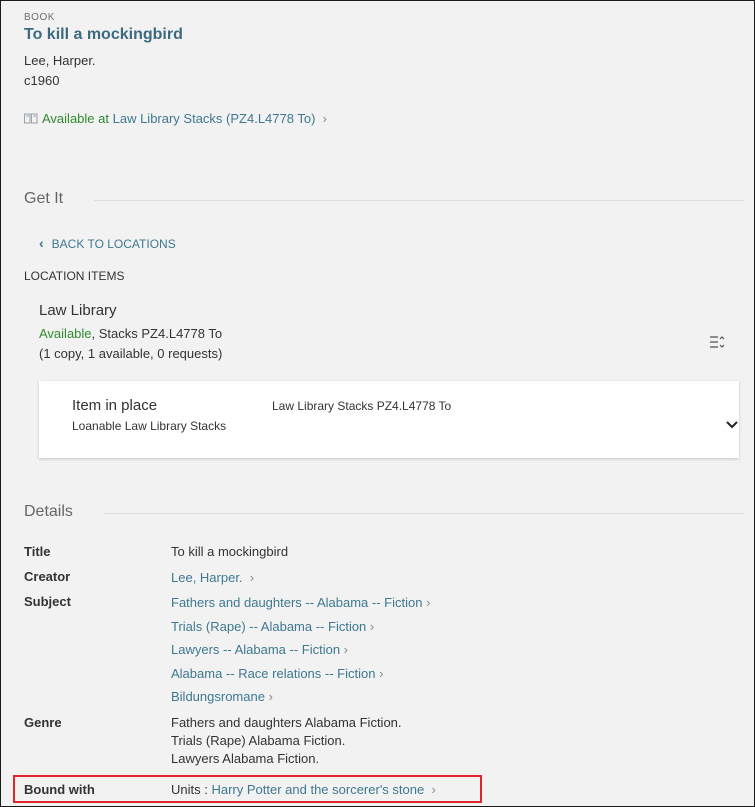 This screenshot has width=755, height=807. I want to click on detail-label-genre: Genre, so click(43, 722).